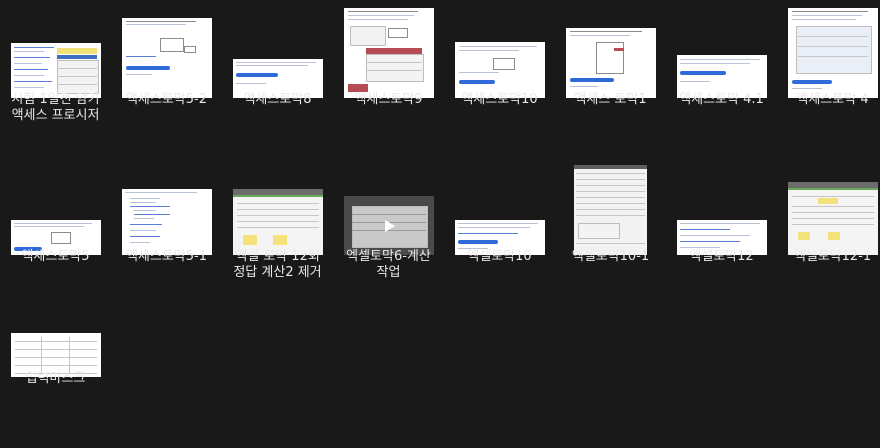 The width and height of the screenshot is (880, 448). I want to click on play-icon, so click(389, 226).